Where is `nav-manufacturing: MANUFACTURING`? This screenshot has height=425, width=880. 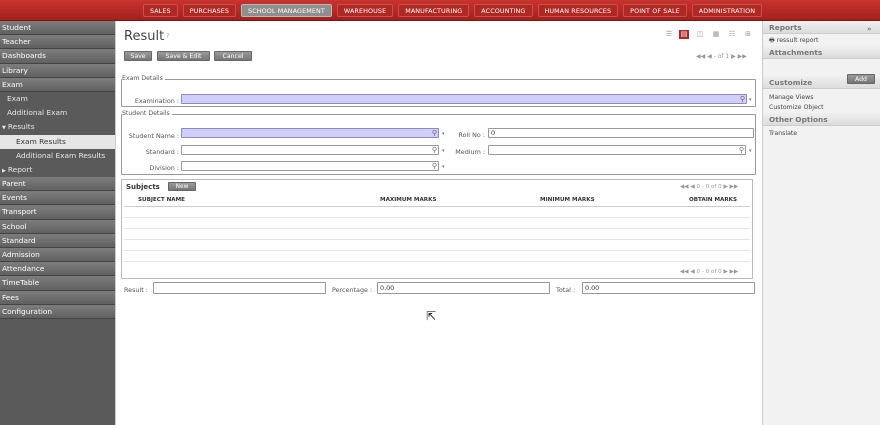
nav-manufacturing: MANUFACTURING is located at coordinates (434, 10).